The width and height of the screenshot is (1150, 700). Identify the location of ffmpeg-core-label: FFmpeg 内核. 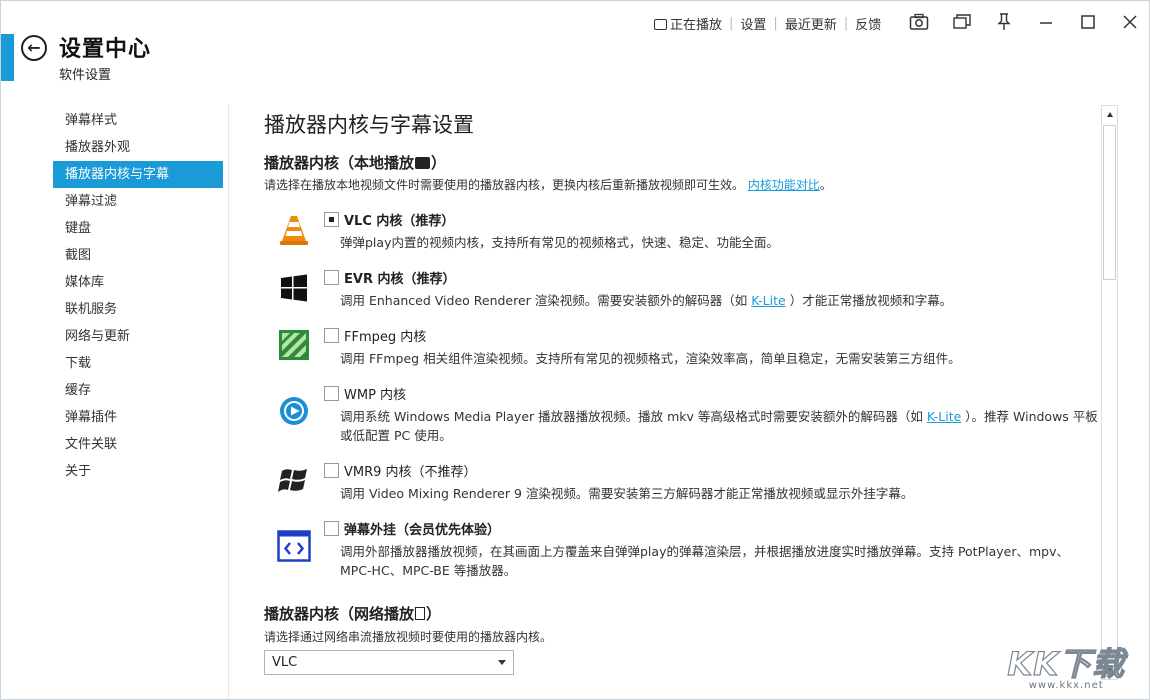
(385, 337).